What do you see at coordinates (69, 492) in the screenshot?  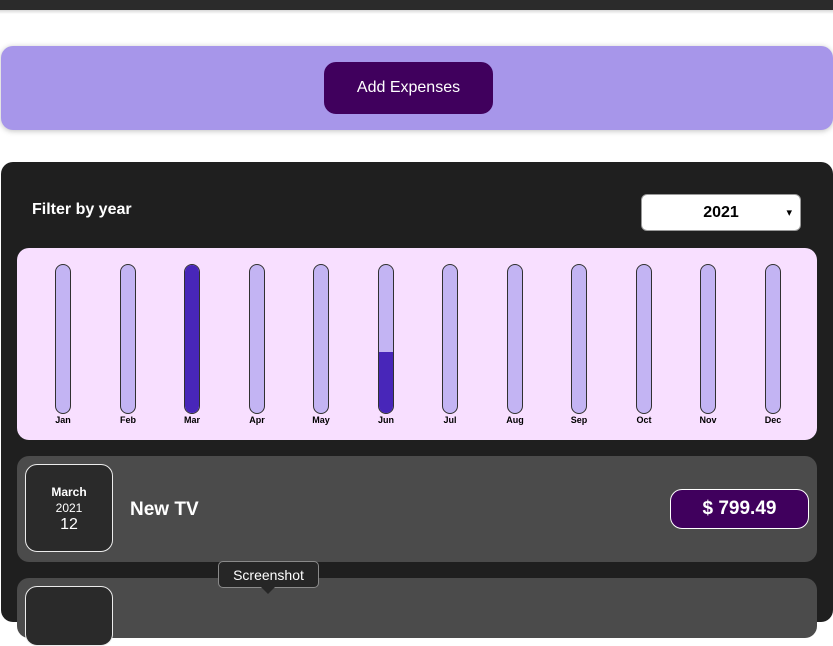 I see `expense-date-month: March` at bounding box center [69, 492].